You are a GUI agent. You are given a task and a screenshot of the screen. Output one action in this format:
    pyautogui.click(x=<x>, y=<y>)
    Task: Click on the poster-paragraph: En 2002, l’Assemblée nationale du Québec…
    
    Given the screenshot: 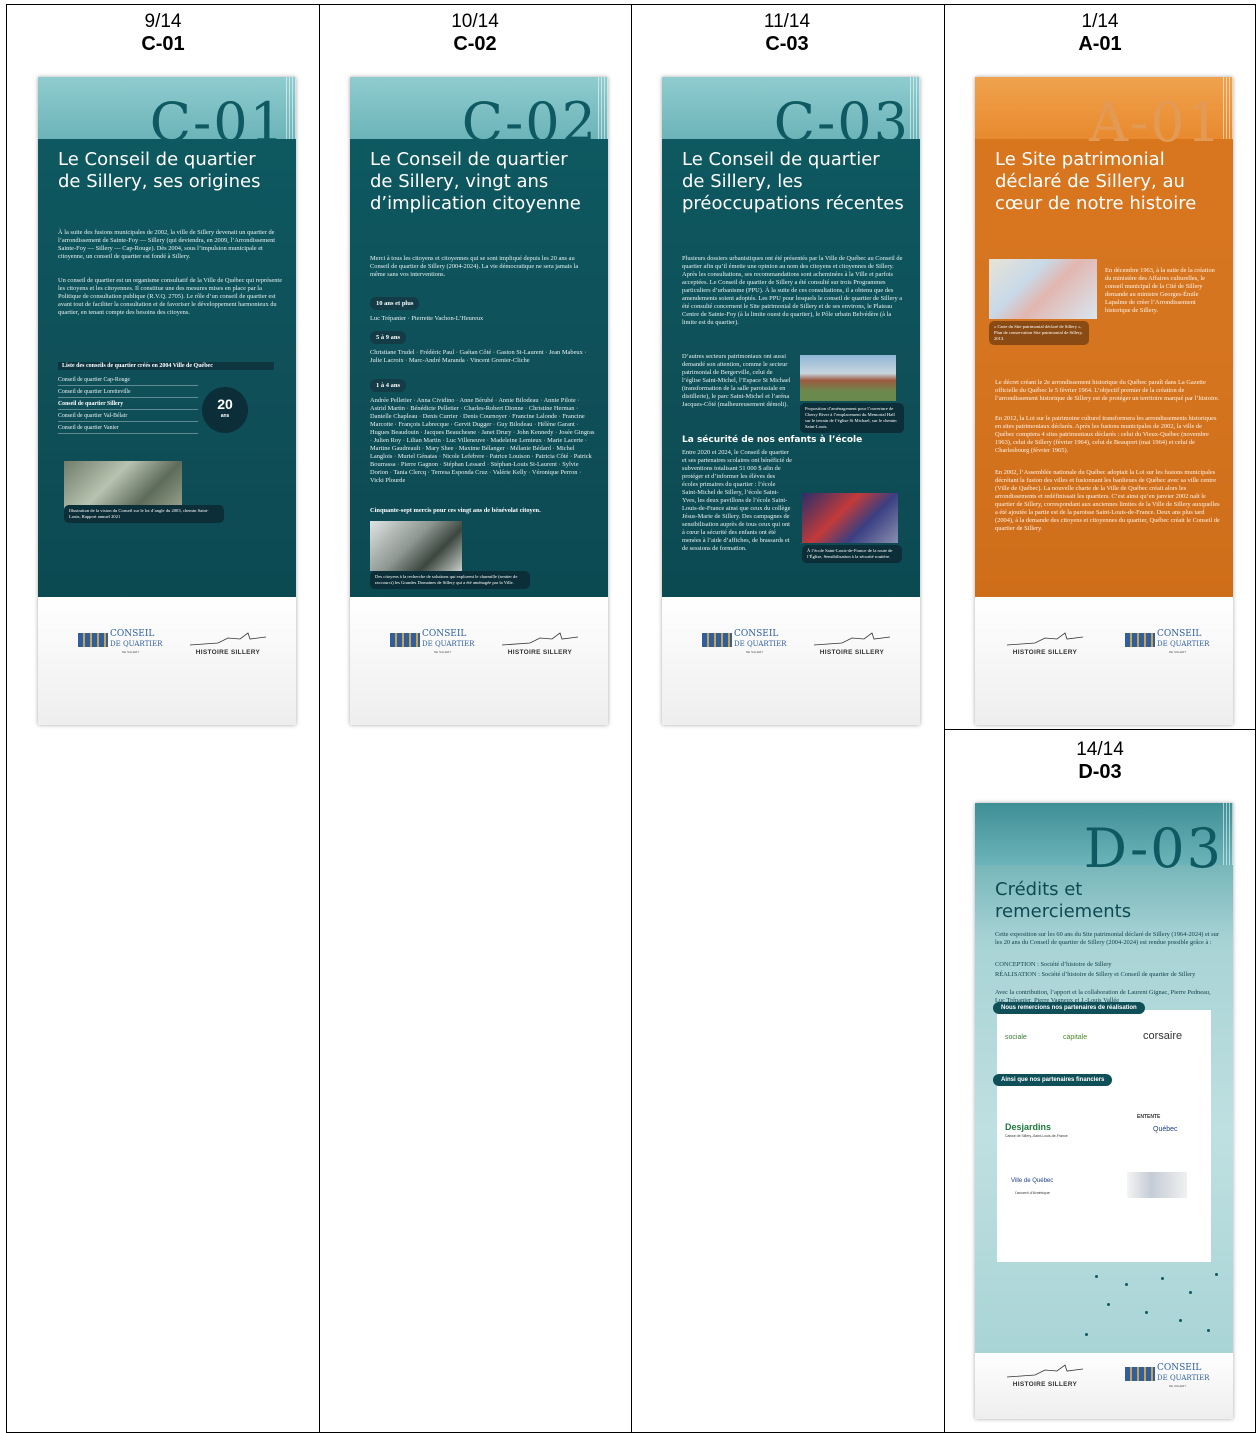 What is the action you would take?
    pyautogui.click(x=1107, y=500)
    